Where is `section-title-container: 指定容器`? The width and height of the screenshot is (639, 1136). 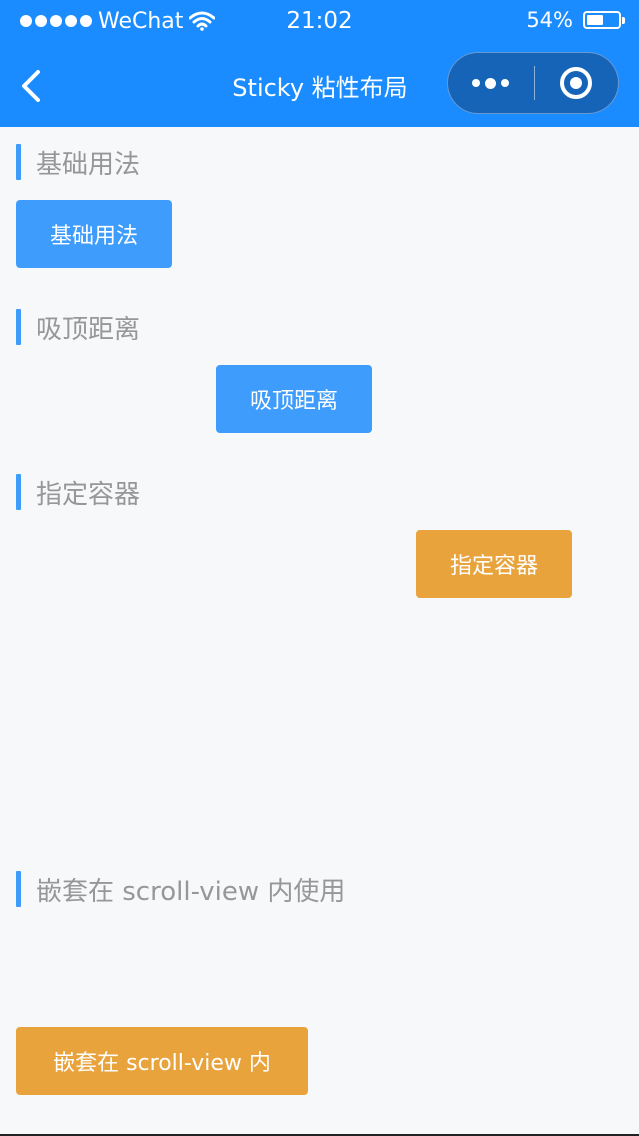 section-title-container: 指定容器 is located at coordinates (78, 492).